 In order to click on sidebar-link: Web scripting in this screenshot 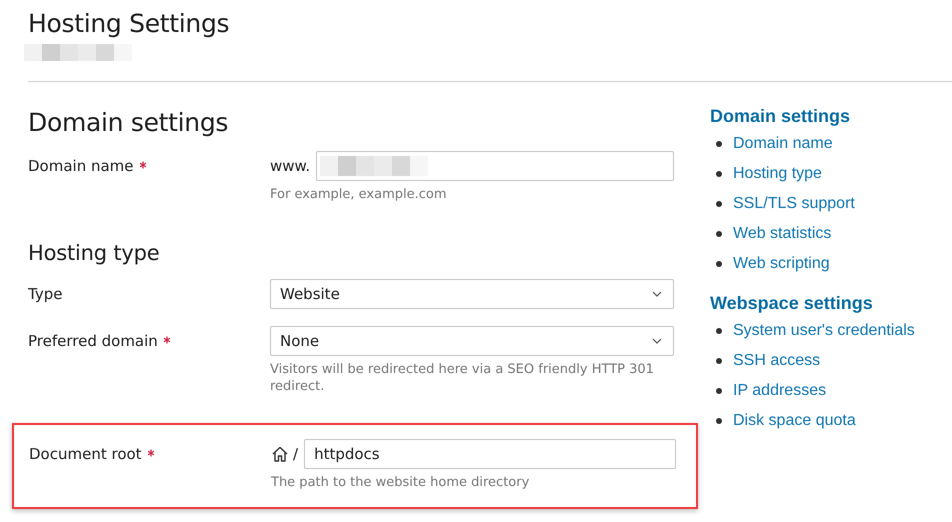, I will do `click(781, 264)`.